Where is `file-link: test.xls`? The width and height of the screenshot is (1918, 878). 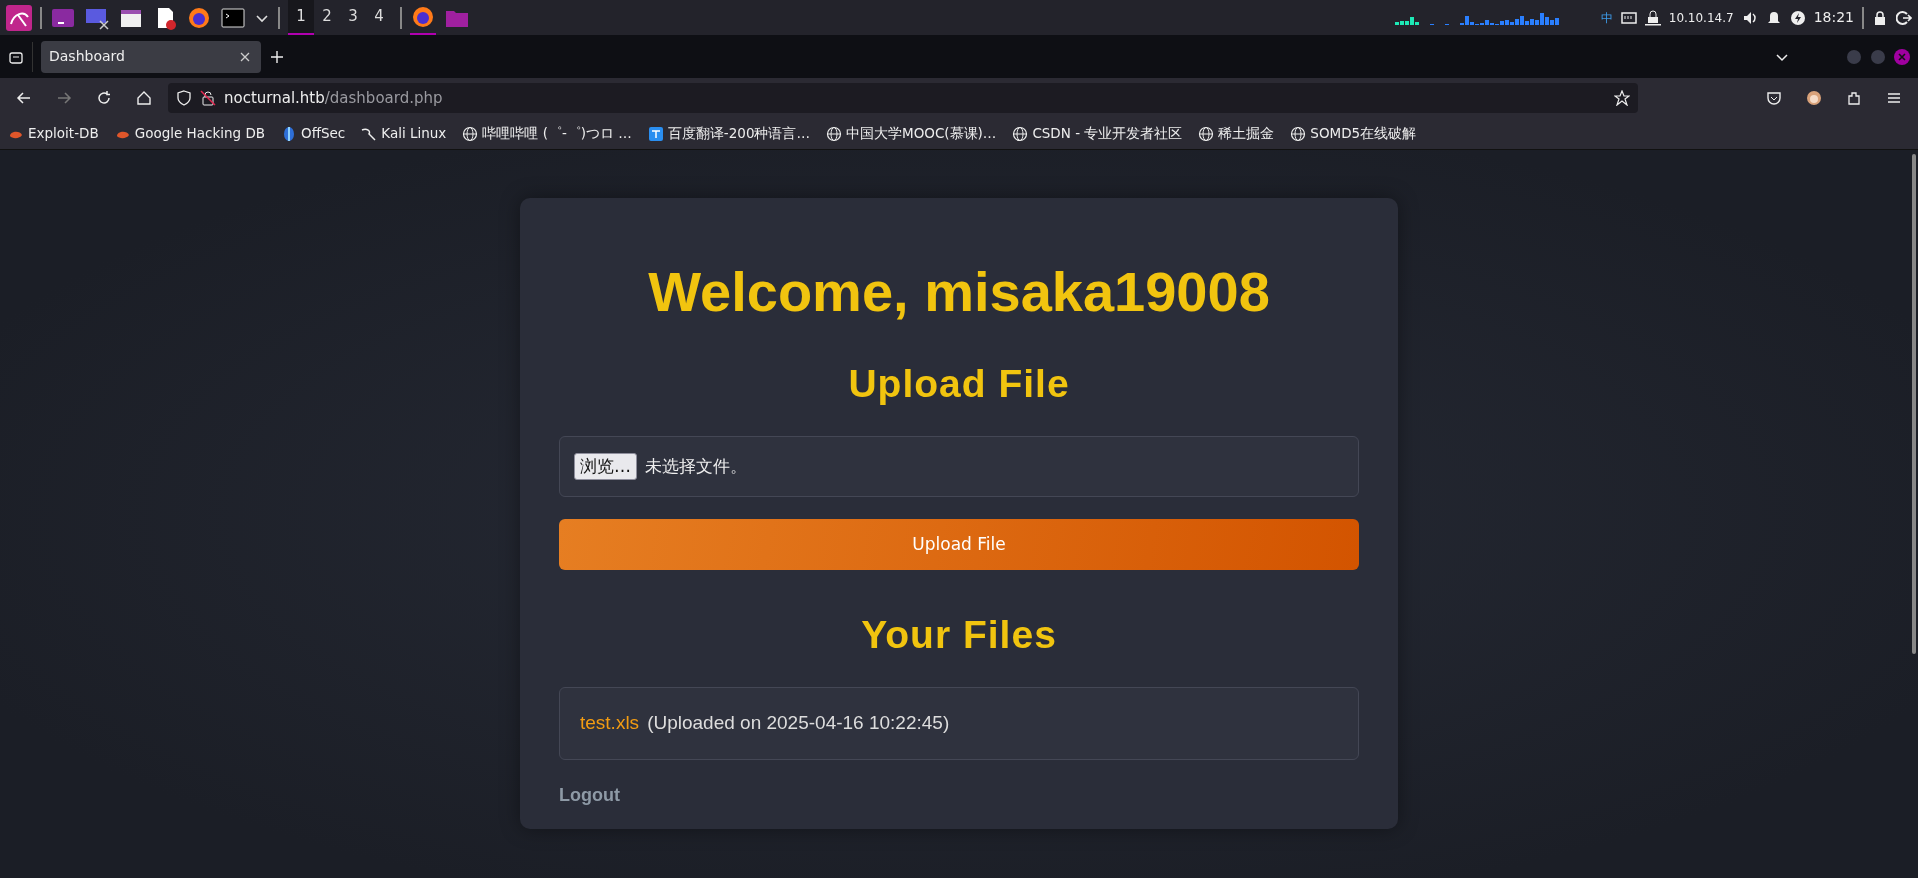 file-link: test.xls is located at coordinates (610, 723).